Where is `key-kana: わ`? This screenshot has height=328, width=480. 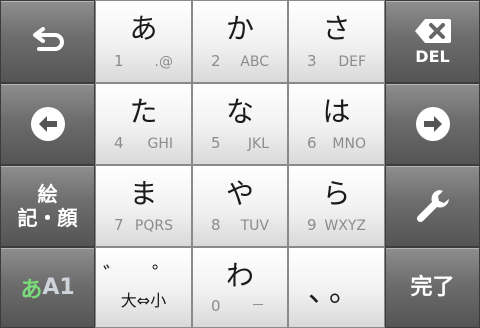
key-kana: わ is located at coordinates (239, 275).